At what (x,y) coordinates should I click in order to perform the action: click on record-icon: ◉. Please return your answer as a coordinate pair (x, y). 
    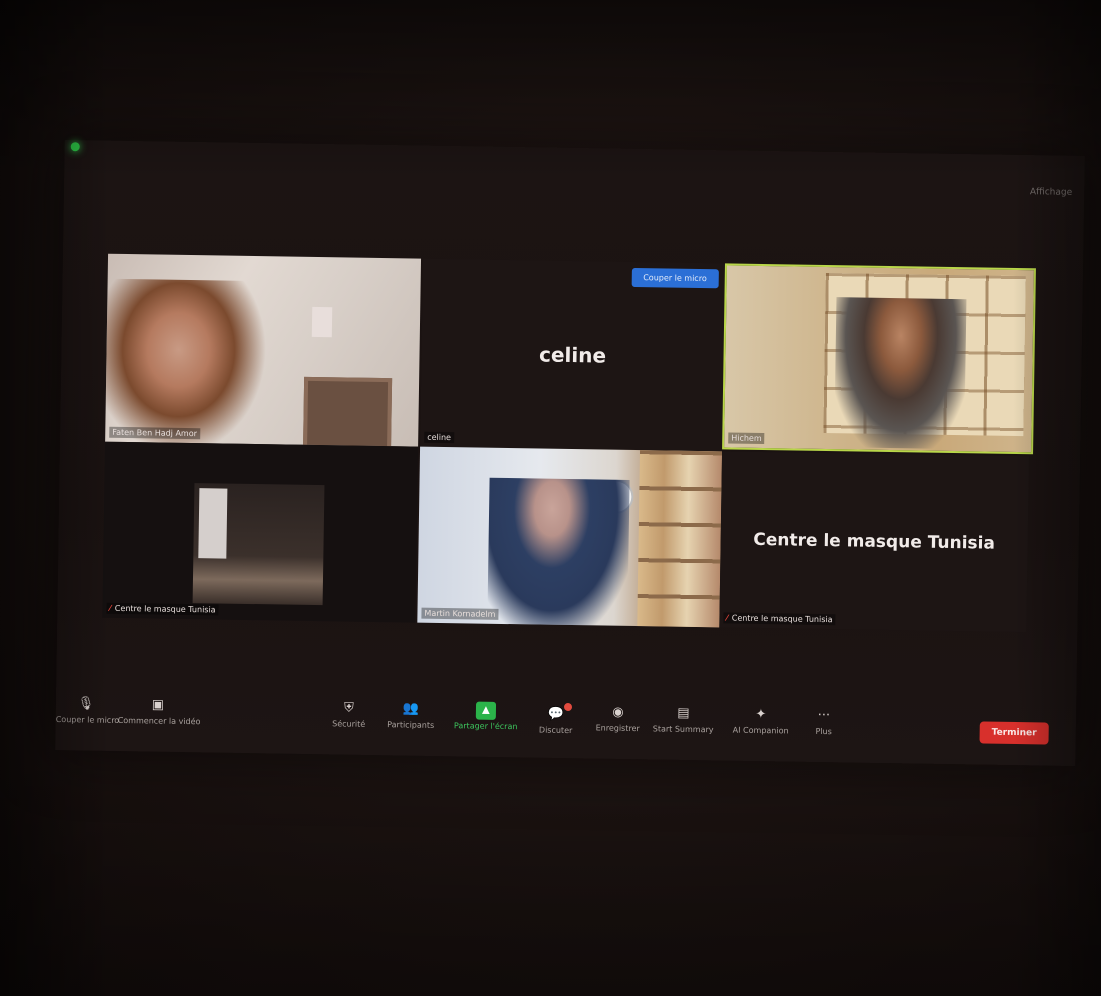
    Looking at the image, I should click on (618, 712).